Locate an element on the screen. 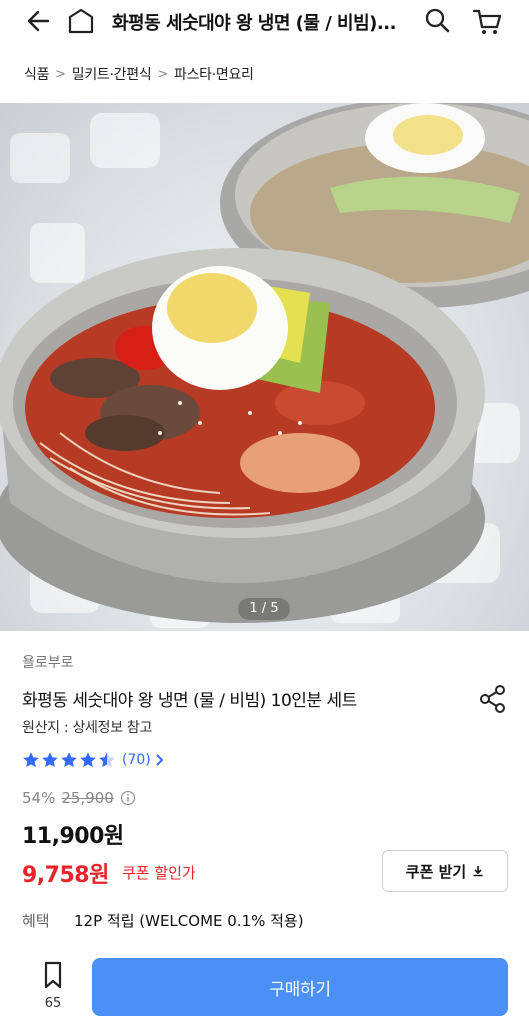 The height and width of the screenshot is (1024, 529). rating-row: (70) is located at coordinates (94, 760).